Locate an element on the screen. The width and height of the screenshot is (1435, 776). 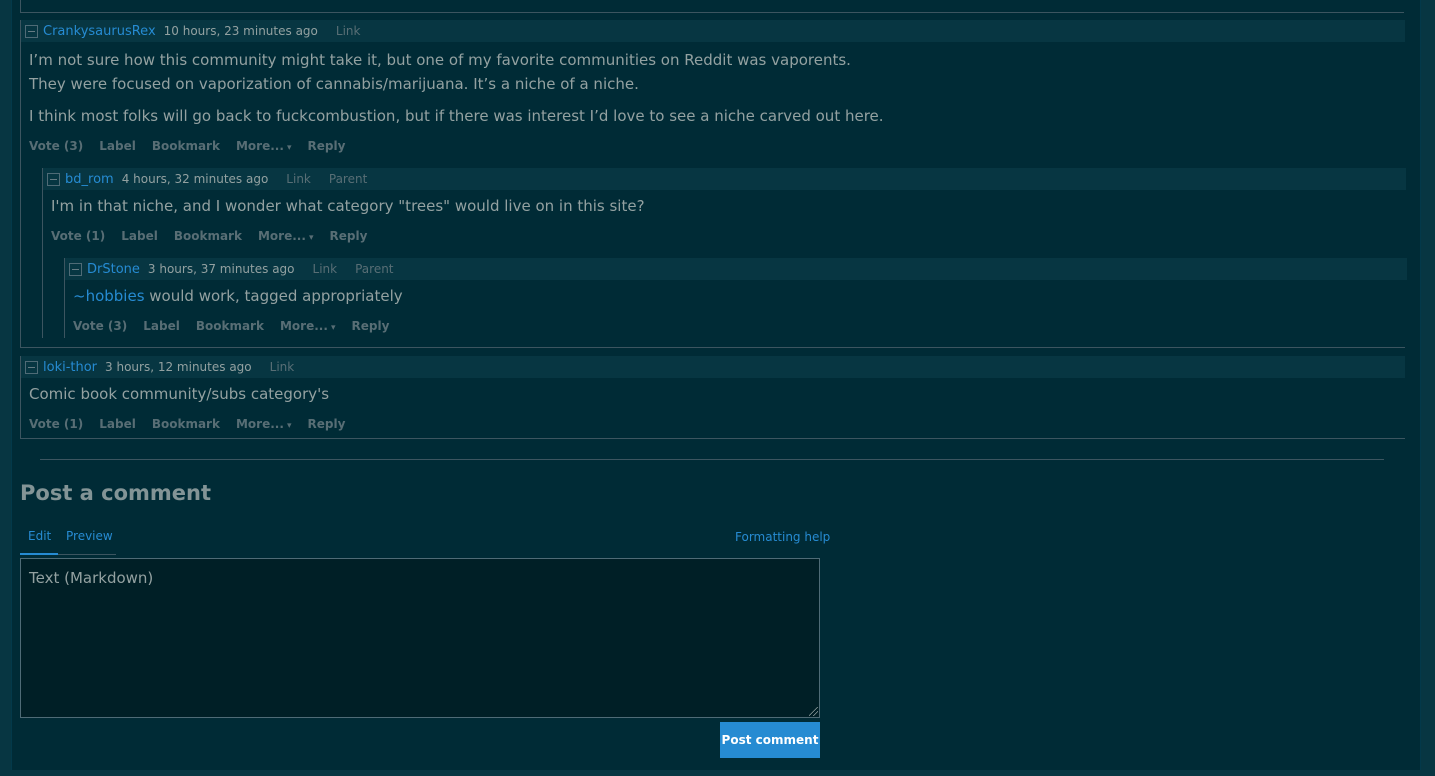
comment-header: loki-thor 3 hours, 12 minutes ago Link is located at coordinates (713, 367).